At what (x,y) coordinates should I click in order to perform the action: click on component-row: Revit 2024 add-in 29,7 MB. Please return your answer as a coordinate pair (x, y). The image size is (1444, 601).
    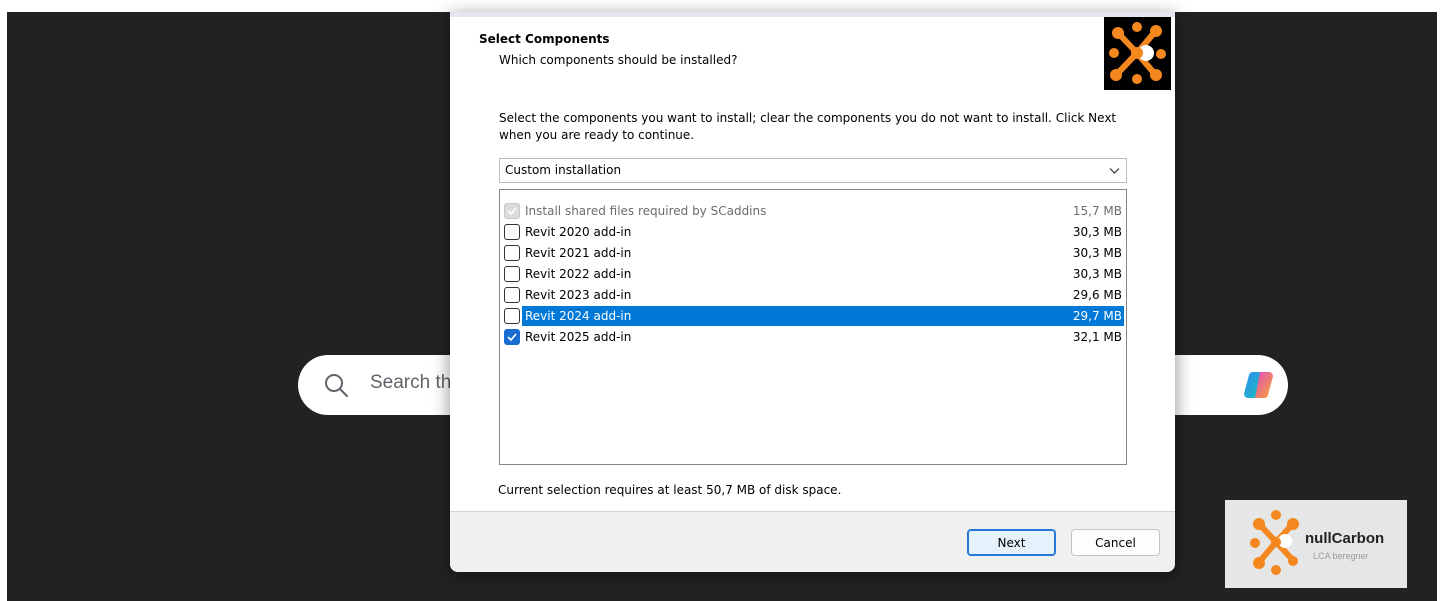
    Looking at the image, I should click on (813, 316).